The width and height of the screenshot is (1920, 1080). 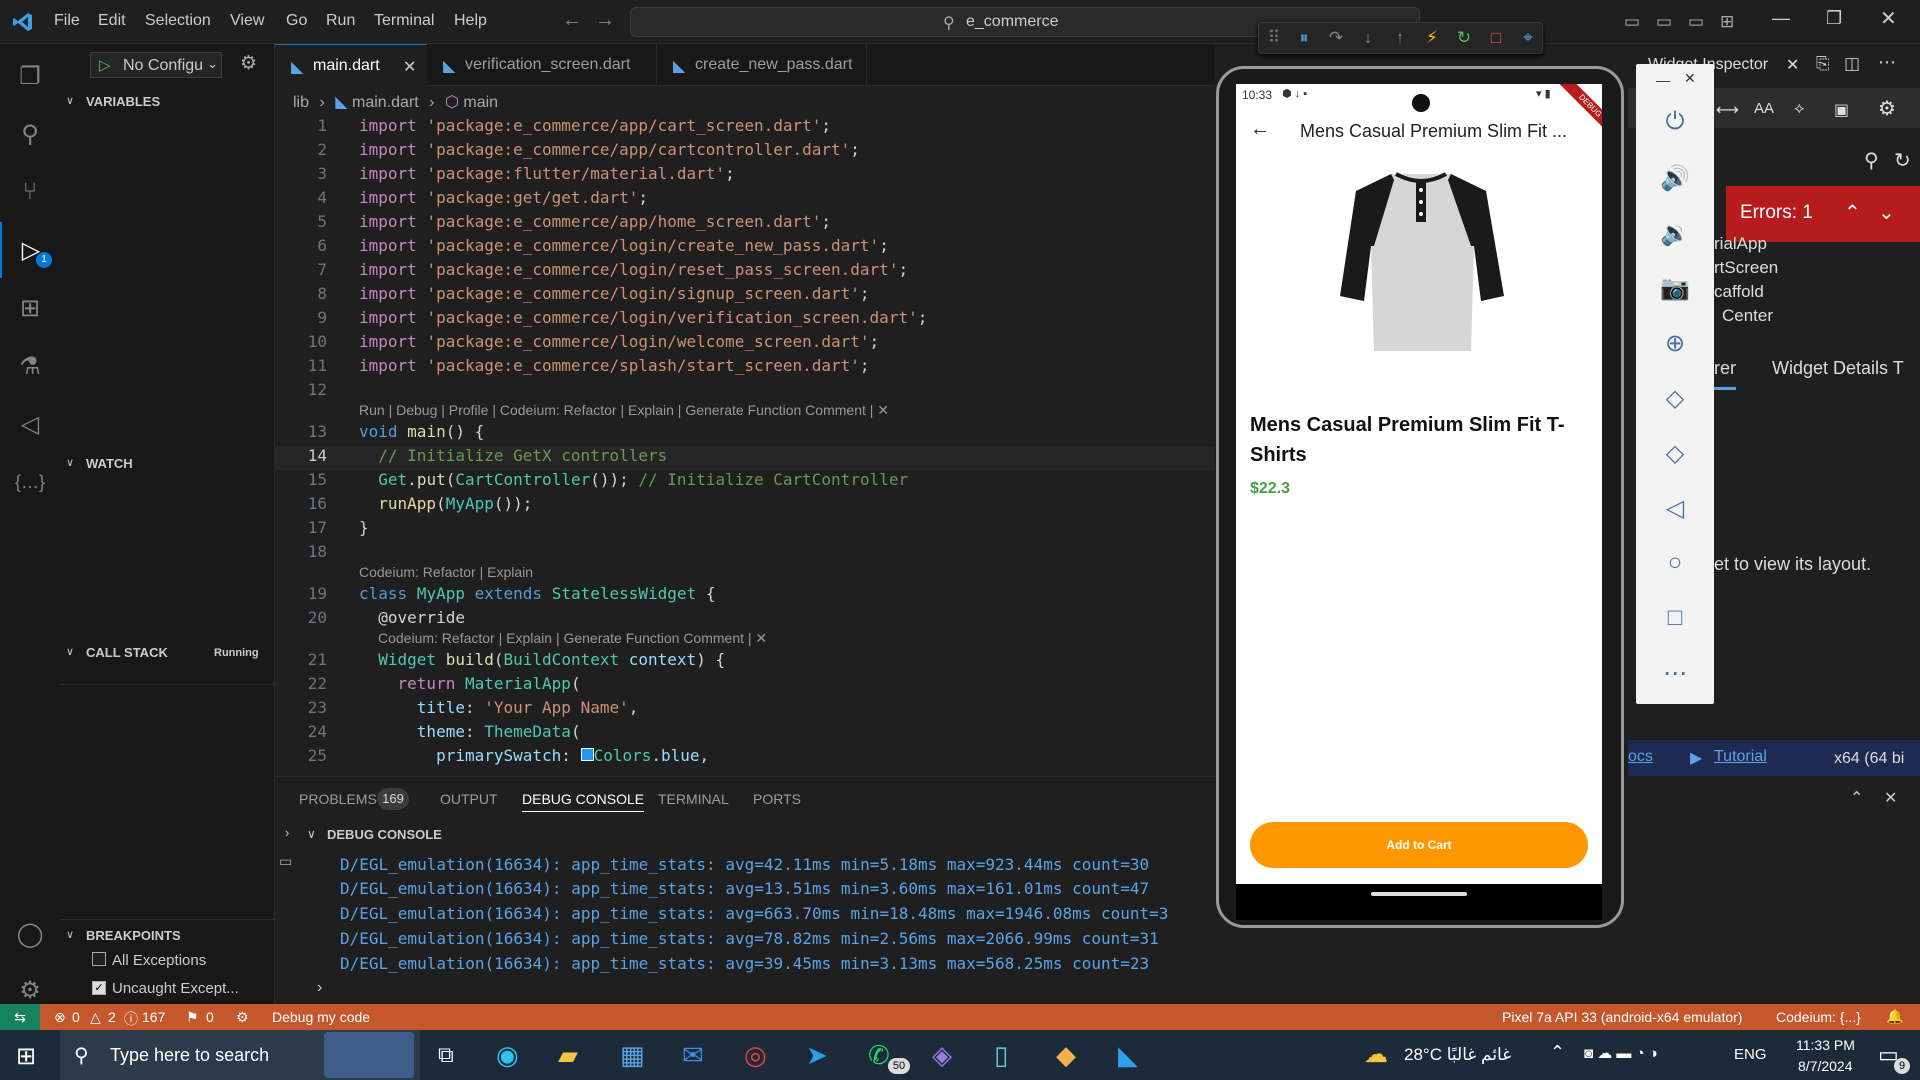 I want to click on watch-section-title: WATCH, so click(x=109, y=463).